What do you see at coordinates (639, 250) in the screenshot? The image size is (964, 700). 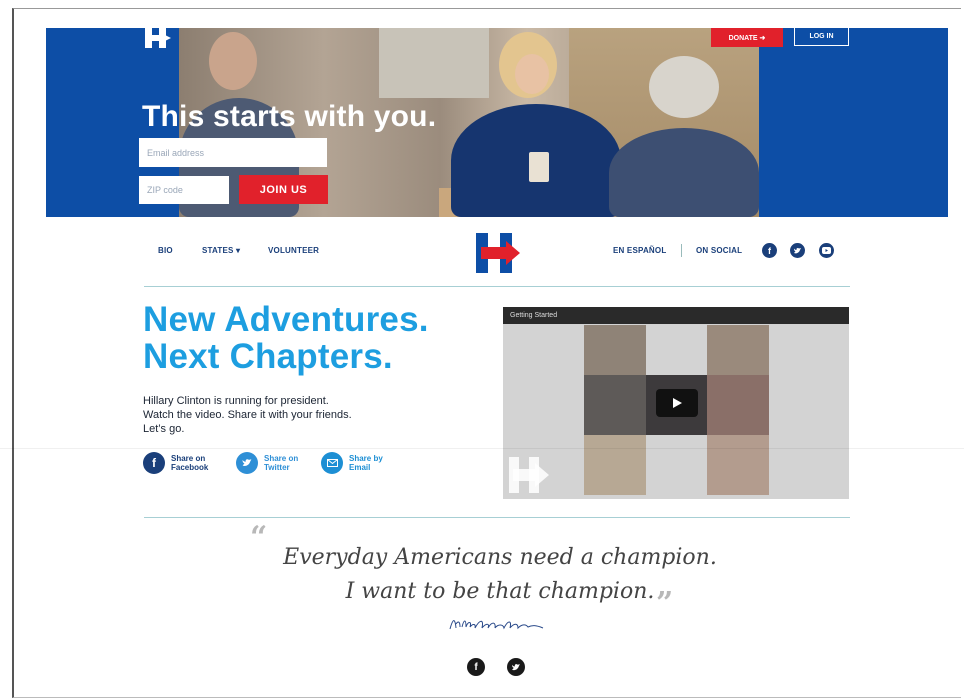 I see `nav-espanol: EN ESPAÑOL` at bounding box center [639, 250].